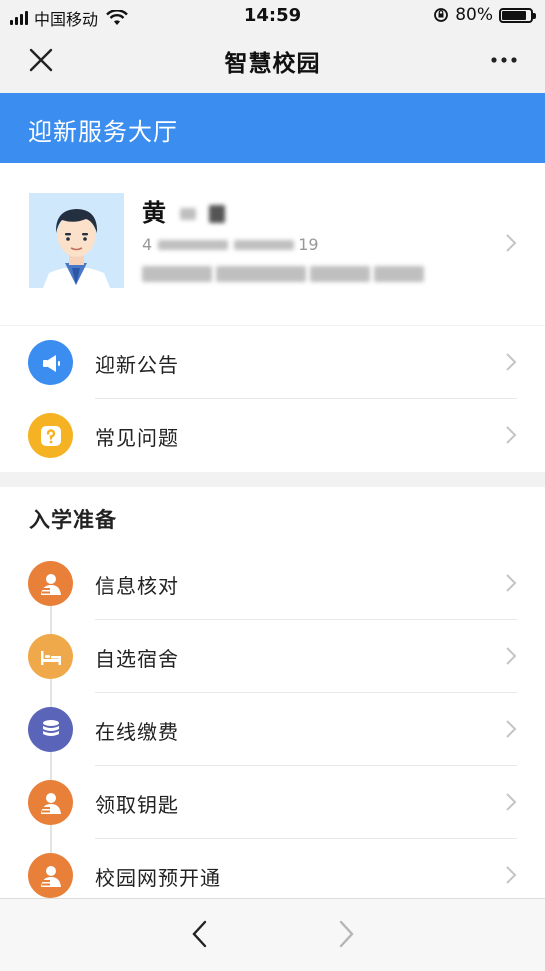 This screenshot has width=545, height=971. Describe the element at coordinates (137, 586) in the screenshot. I see `list-item-label: 信息核对` at that location.